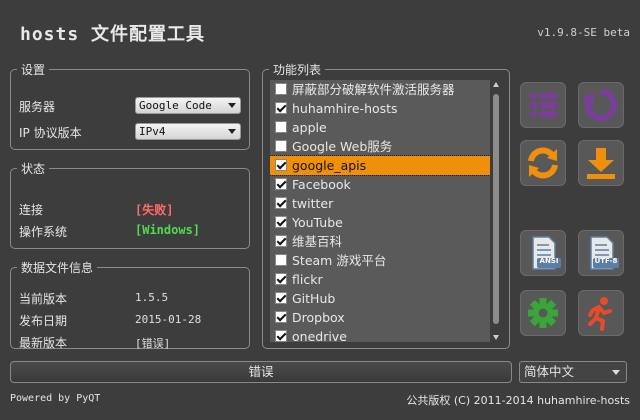 This screenshot has width=640, height=420. I want to click on app-title: hosts 文件配置工具, so click(113, 34).